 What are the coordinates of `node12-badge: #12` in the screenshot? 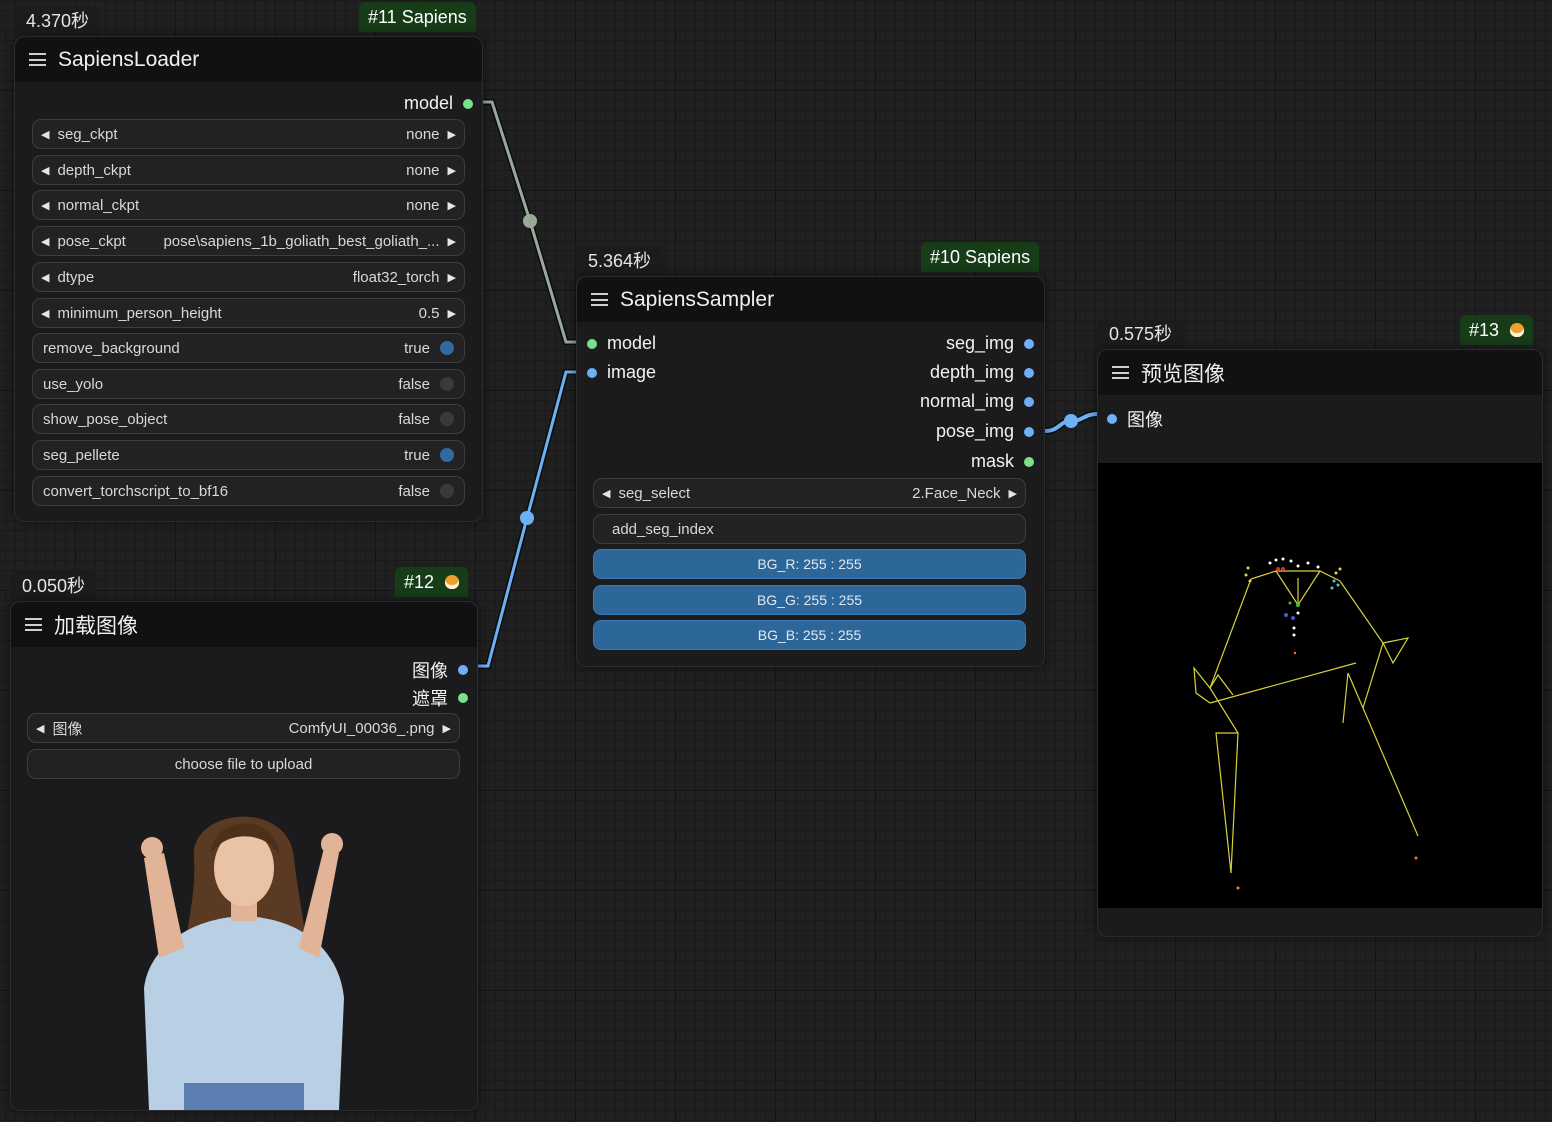 It's located at (432, 582).